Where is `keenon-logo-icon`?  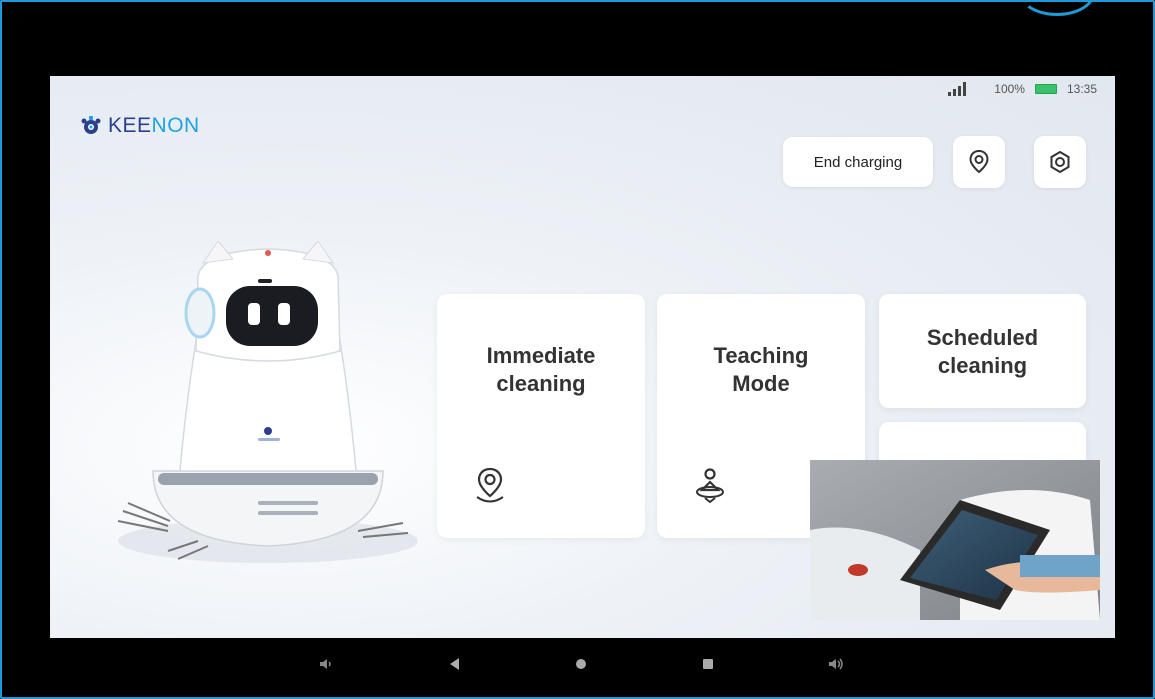 keenon-logo-icon is located at coordinates (91, 125).